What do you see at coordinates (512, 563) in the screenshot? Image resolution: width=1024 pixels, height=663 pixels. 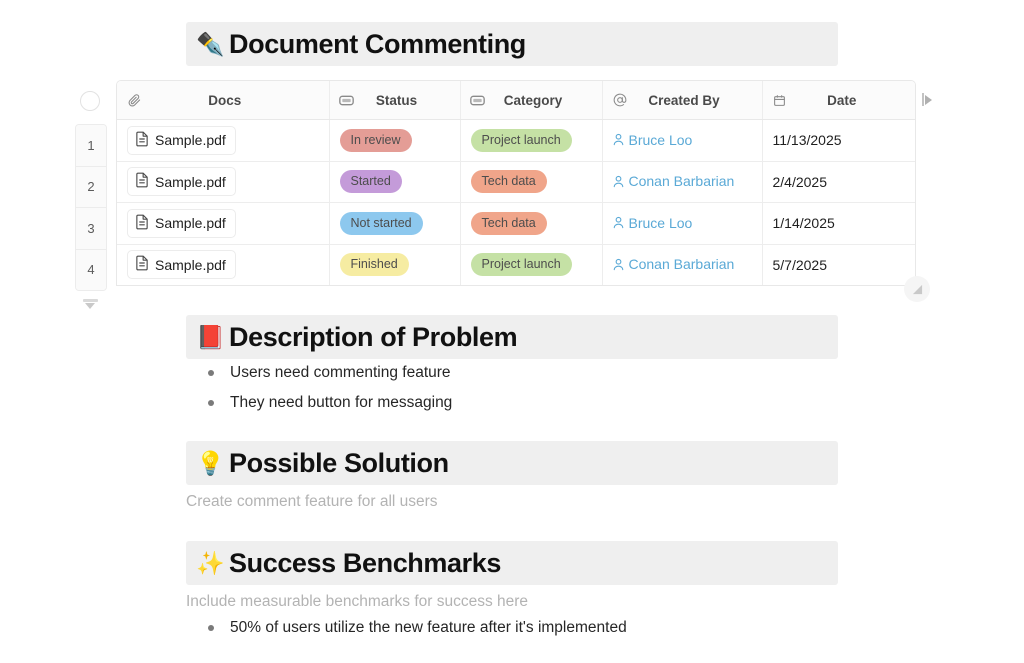 I see `section-header-benchmarks: ✨ Success Benchmarks` at bounding box center [512, 563].